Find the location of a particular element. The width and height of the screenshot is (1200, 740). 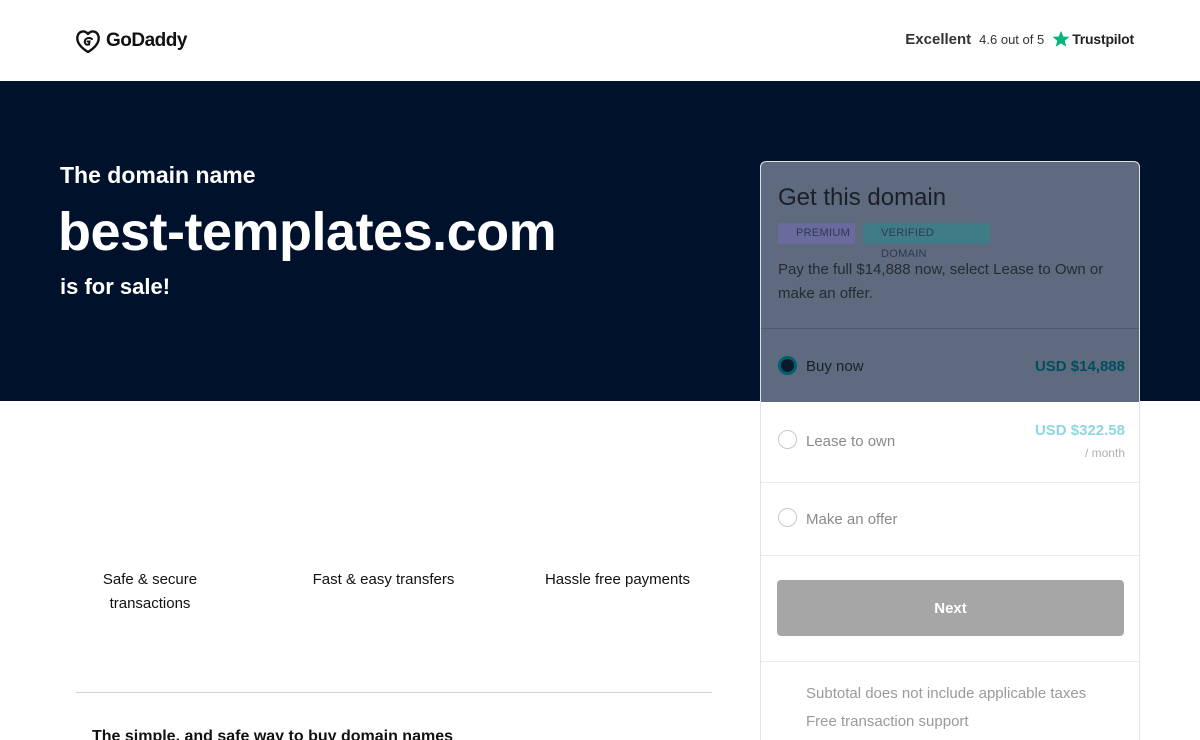

logo-text: GoDaddy is located at coordinates (146, 40).